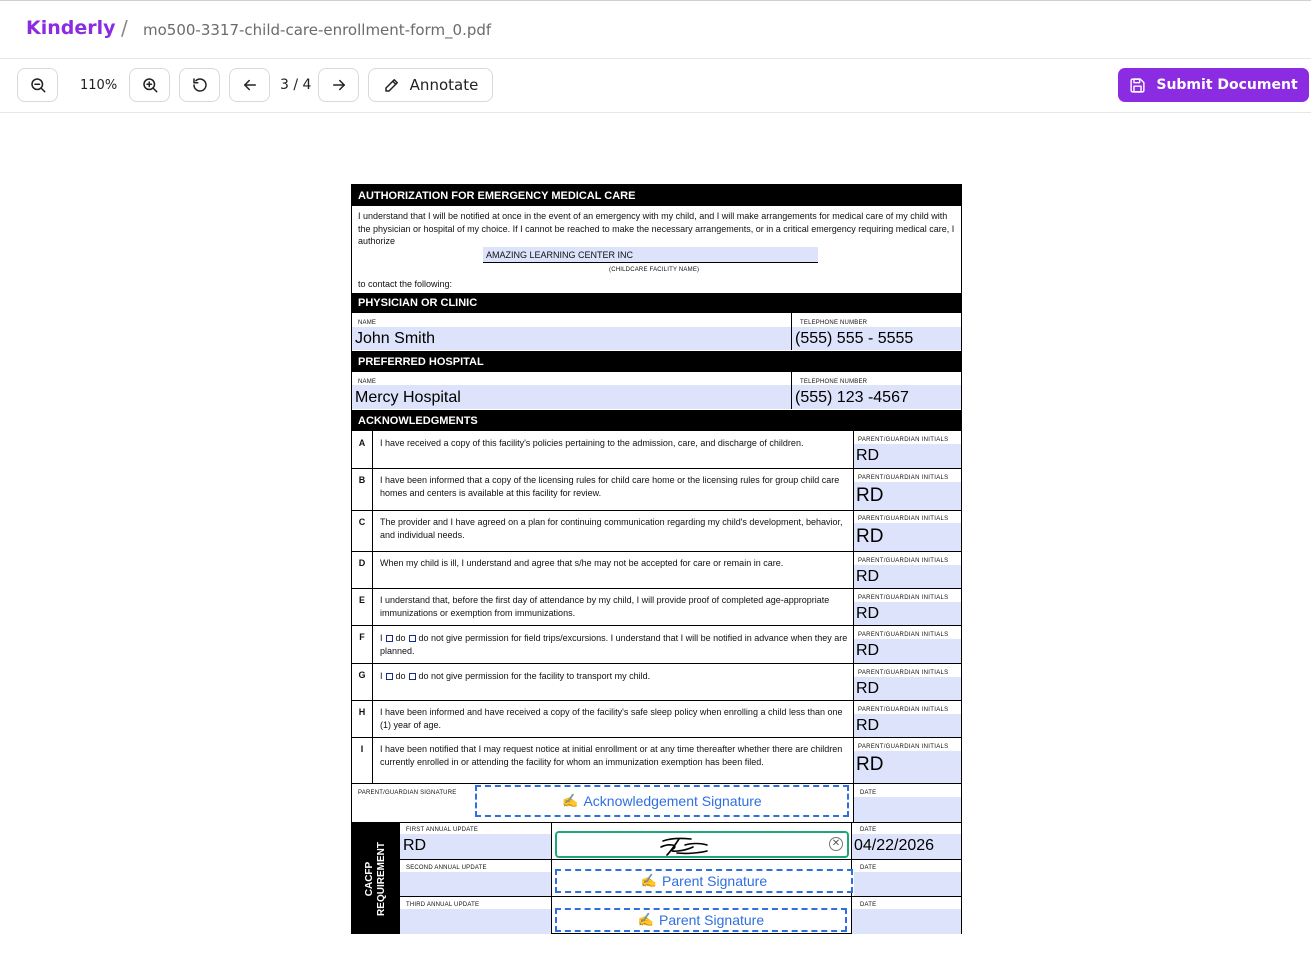 The image size is (1311, 967). I want to click on second-date-field, so click(907, 884).